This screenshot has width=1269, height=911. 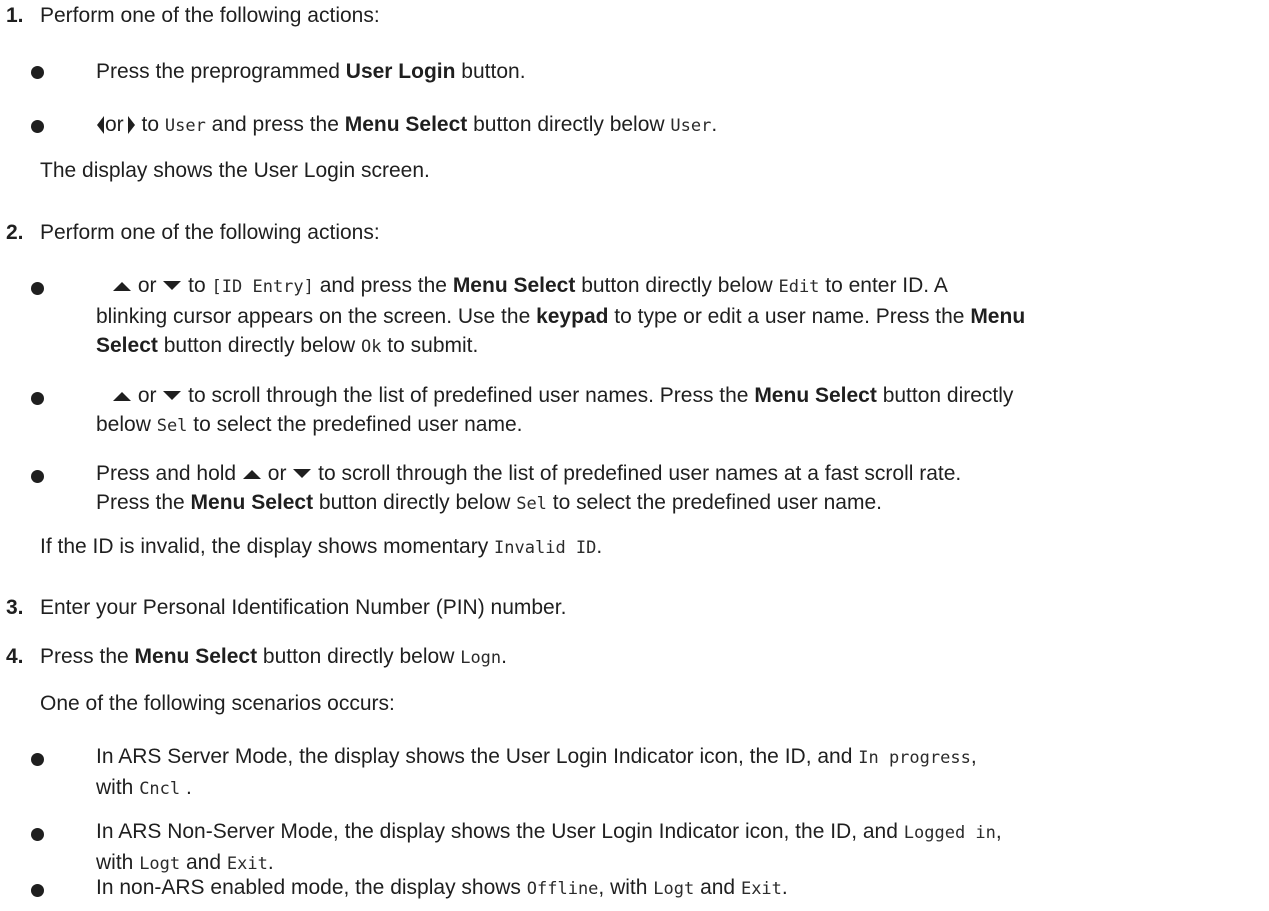 What do you see at coordinates (235, 170) in the screenshot?
I see `step-note: The display shows the User Login screen.` at bounding box center [235, 170].